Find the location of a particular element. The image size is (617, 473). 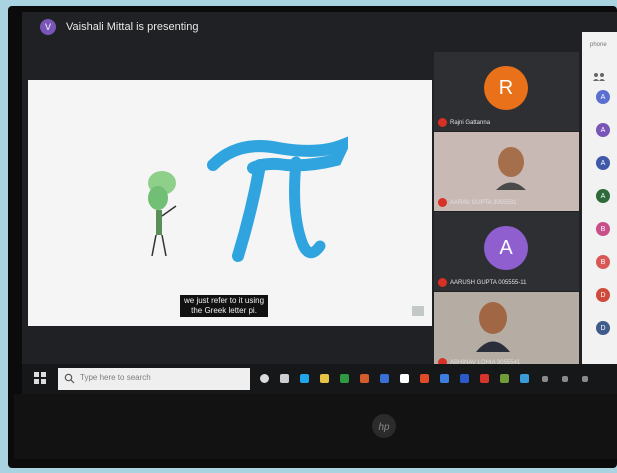

search-placeholder: Type here to search is located at coordinates (115, 377).